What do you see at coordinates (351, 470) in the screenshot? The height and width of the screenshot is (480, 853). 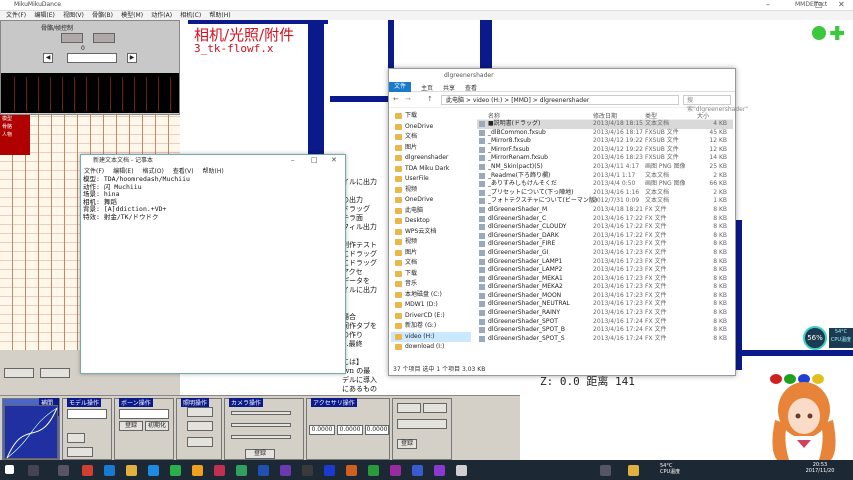 I see `illustrator-icon` at bounding box center [351, 470].